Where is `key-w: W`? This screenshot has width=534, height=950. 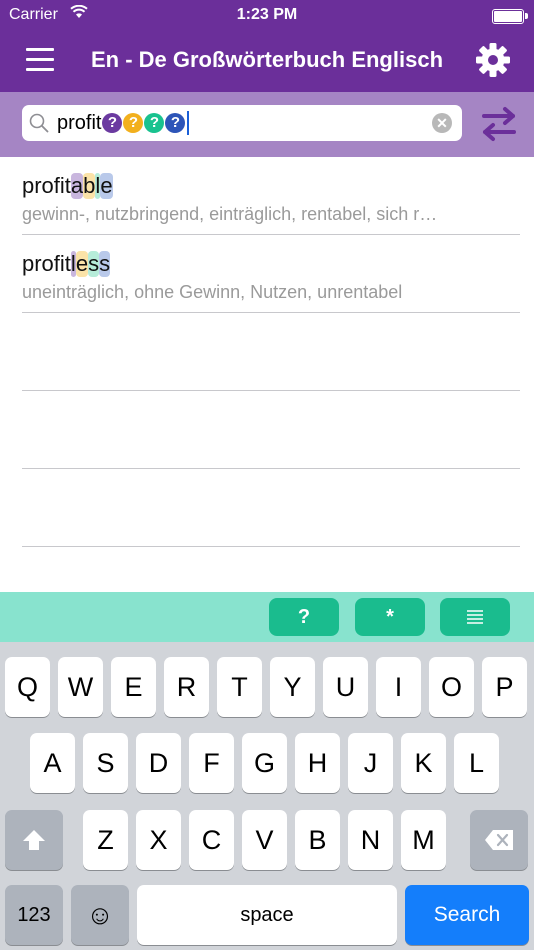 key-w: W is located at coordinates (80, 687).